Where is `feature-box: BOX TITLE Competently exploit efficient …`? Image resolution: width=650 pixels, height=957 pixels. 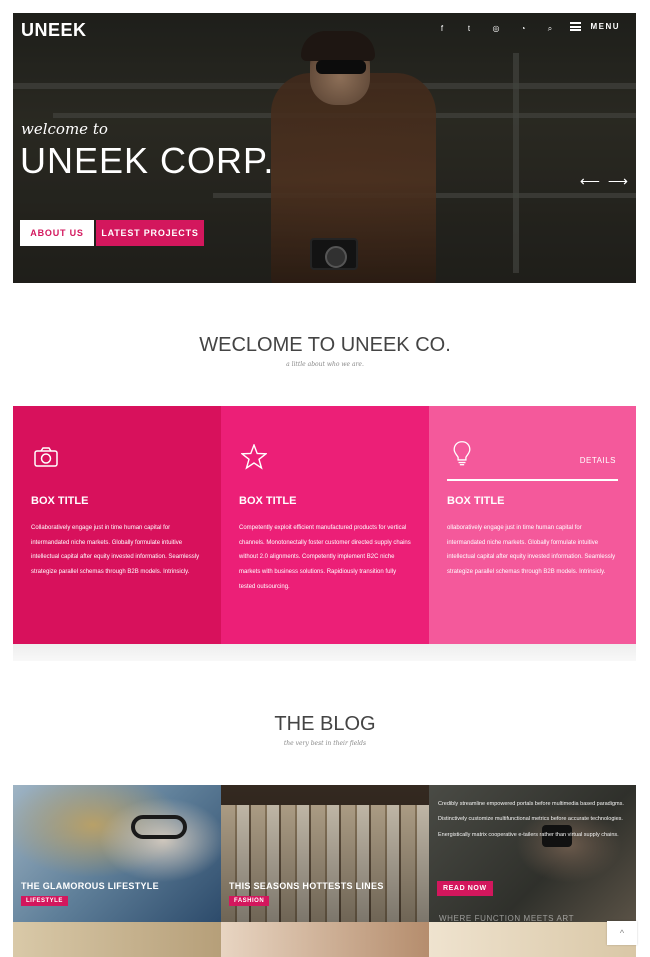 feature-box: BOX TITLE Competently exploit efficient … is located at coordinates (325, 525).